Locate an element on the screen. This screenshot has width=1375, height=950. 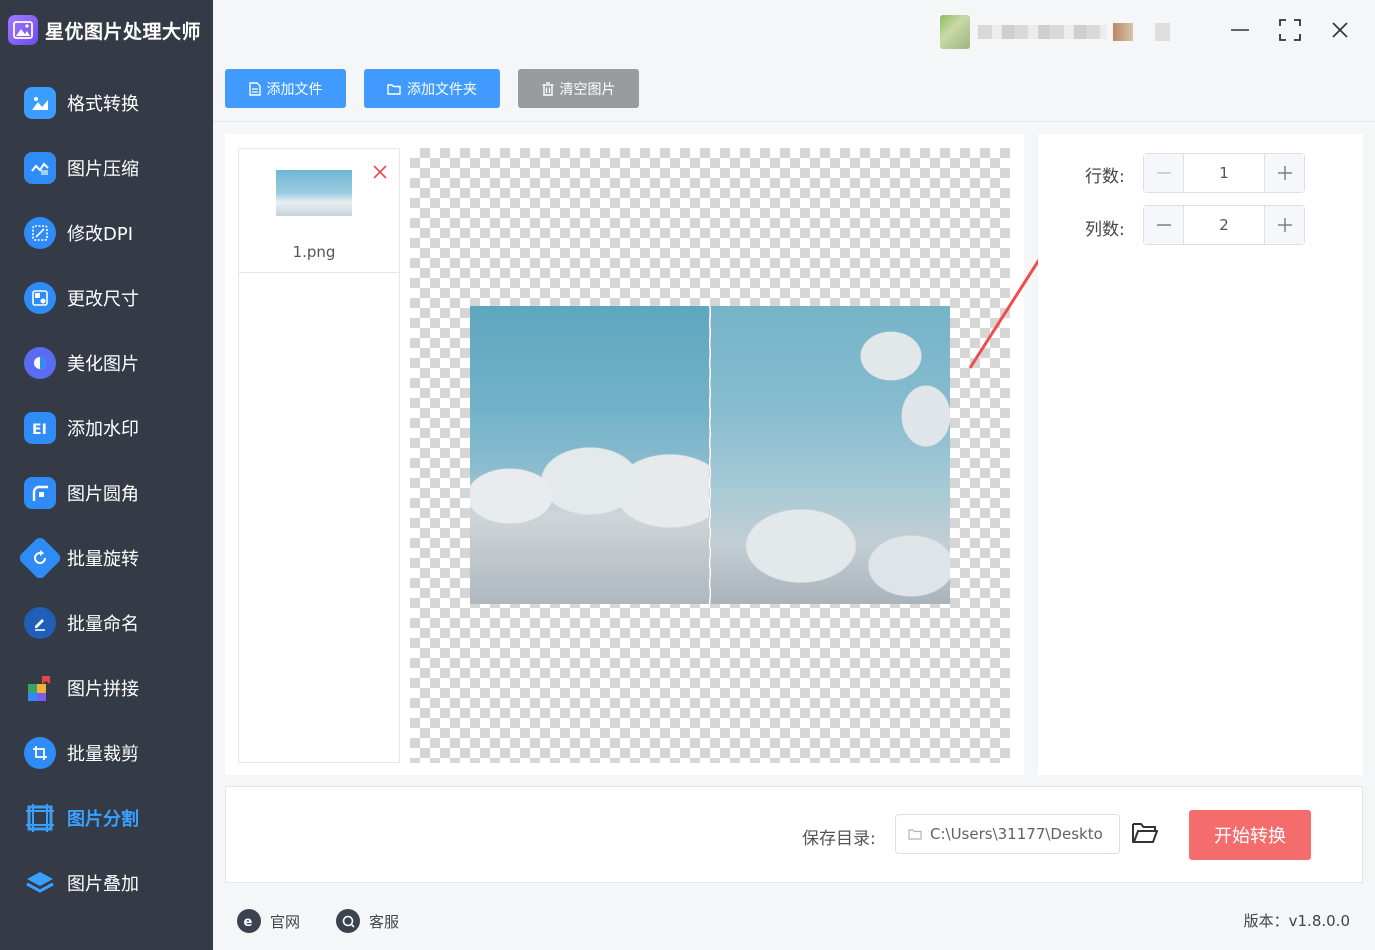
maximize-button is located at coordinates (1290, 30).